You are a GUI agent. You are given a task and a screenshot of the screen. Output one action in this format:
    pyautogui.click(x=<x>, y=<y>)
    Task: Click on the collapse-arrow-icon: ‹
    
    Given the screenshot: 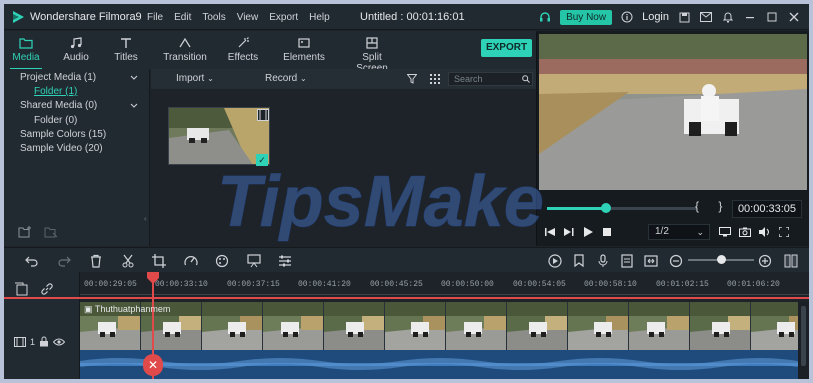 What is the action you would take?
    pyautogui.click(x=145, y=218)
    